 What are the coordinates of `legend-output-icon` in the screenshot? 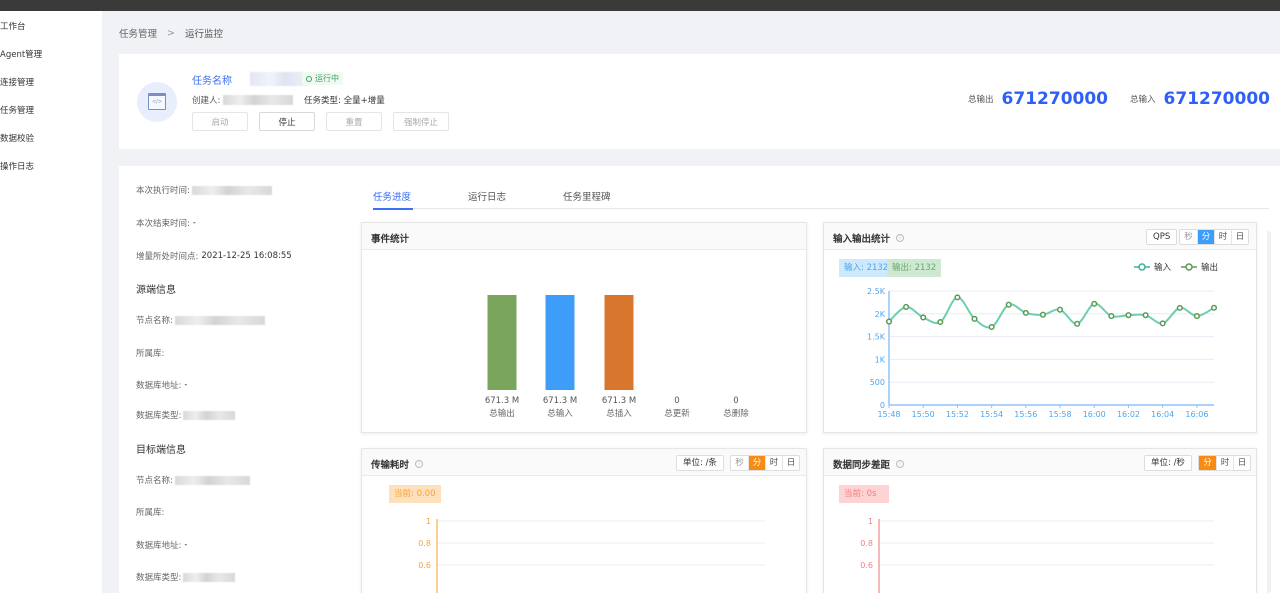 It's located at (1189, 267).